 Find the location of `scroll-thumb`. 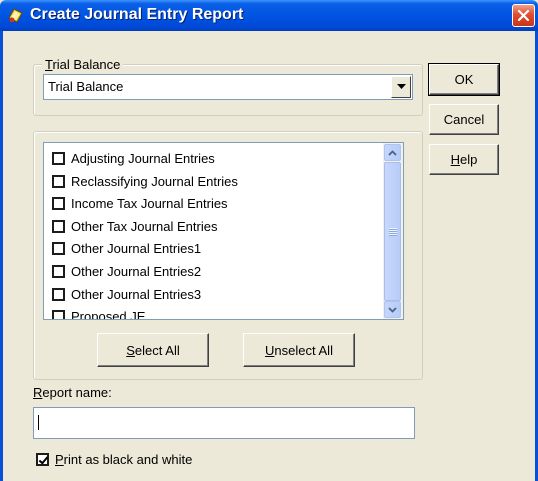

scroll-thumb is located at coordinates (392, 231).